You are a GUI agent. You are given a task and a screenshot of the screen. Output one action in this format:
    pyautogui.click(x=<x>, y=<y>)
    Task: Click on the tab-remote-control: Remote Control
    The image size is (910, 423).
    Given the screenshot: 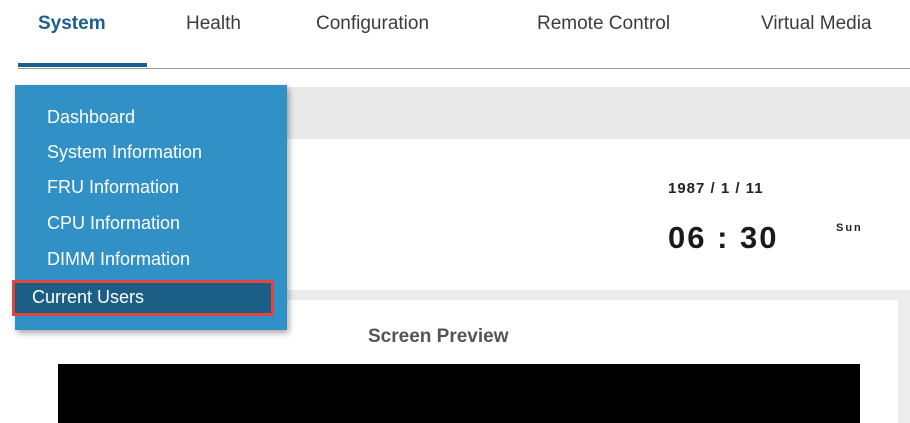 What is the action you would take?
    pyautogui.click(x=603, y=24)
    